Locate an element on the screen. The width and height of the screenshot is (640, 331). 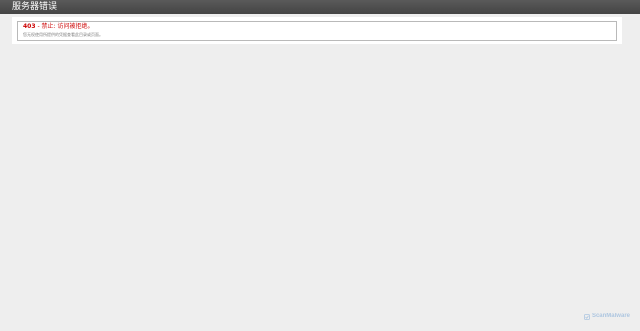
error-code: 403 is located at coordinates (29, 26).